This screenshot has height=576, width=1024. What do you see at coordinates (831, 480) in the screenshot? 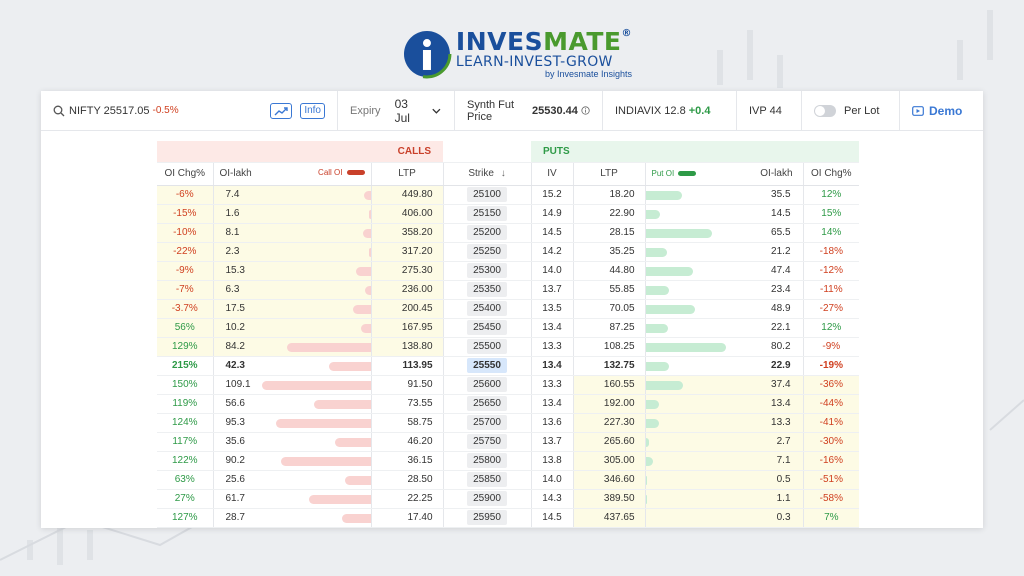
I see `put-oi-chg: -51%` at bounding box center [831, 480].